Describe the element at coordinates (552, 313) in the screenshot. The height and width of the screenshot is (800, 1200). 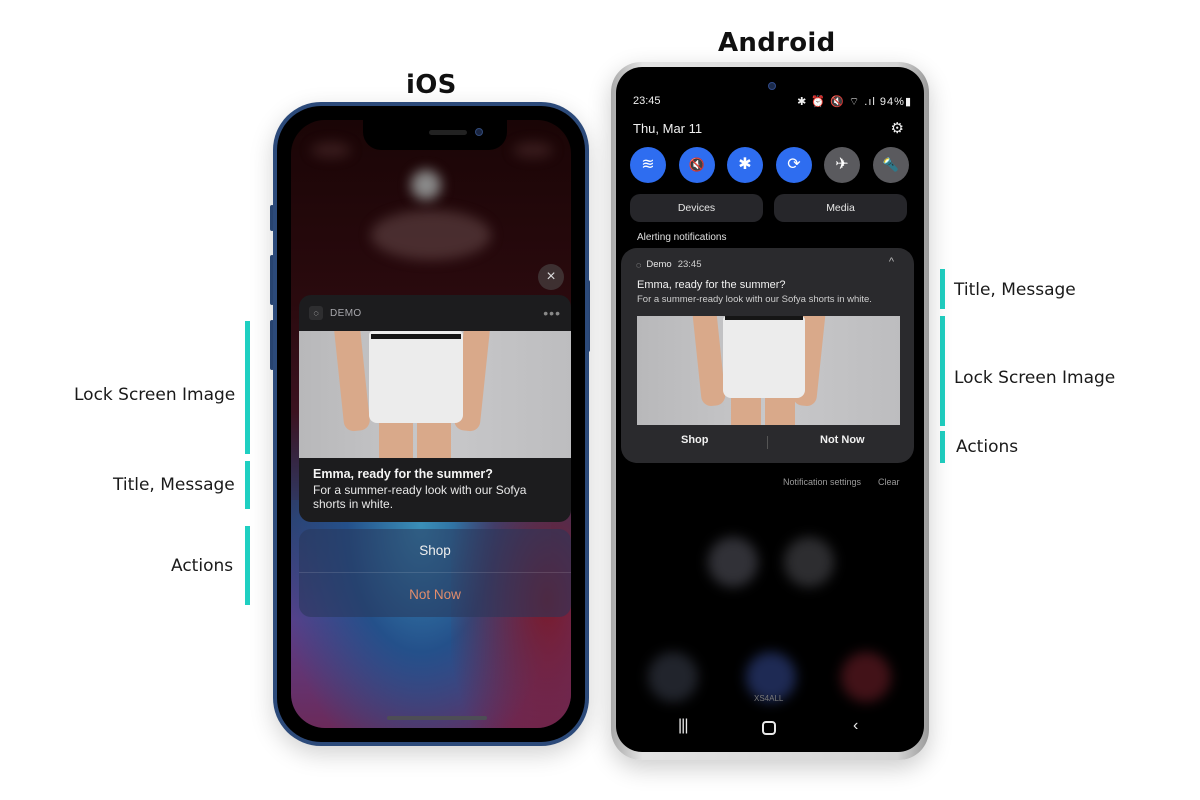
I see `more-options-icon: •••` at that location.